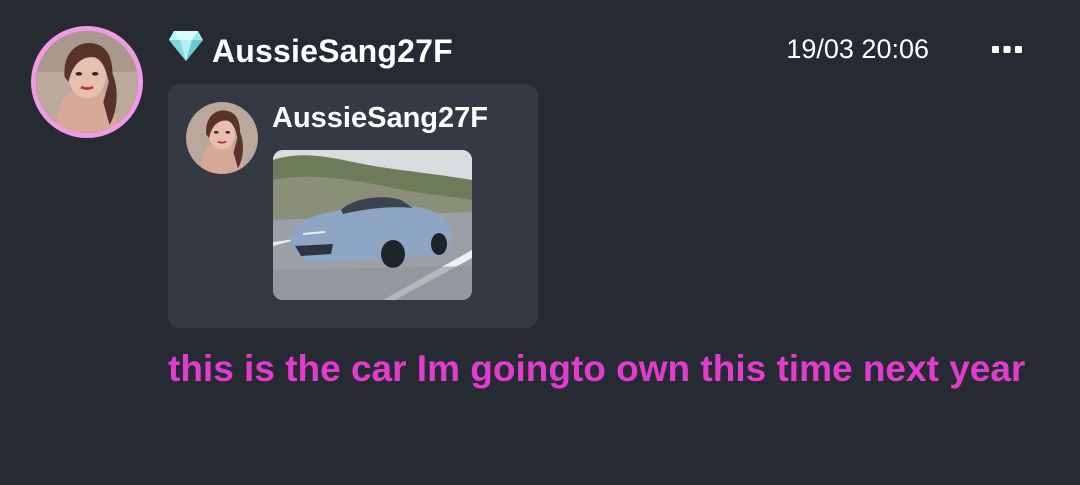 Image resolution: width=1080 pixels, height=485 pixels. Describe the element at coordinates (1007, 49) in the screenshot. I see `more-options-icon` at that location.